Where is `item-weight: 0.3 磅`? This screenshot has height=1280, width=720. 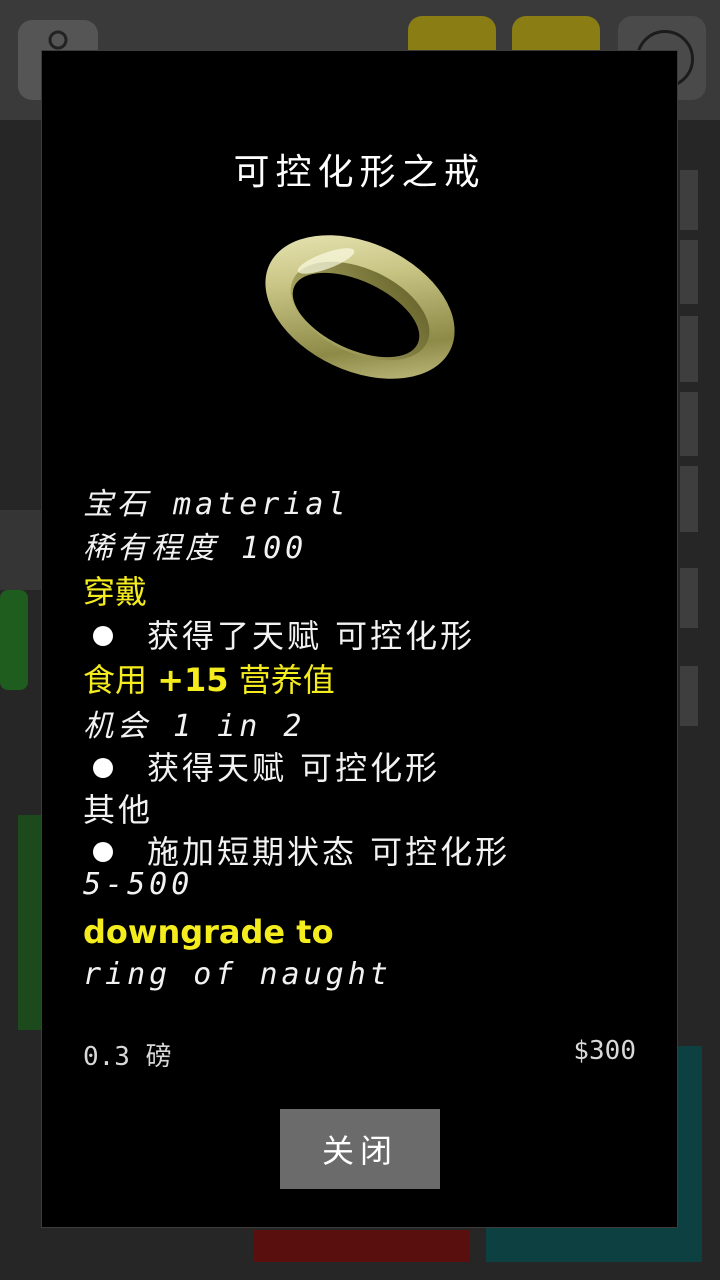
item-weight: 0.3 磅 is located at coordinates (127, 1057).